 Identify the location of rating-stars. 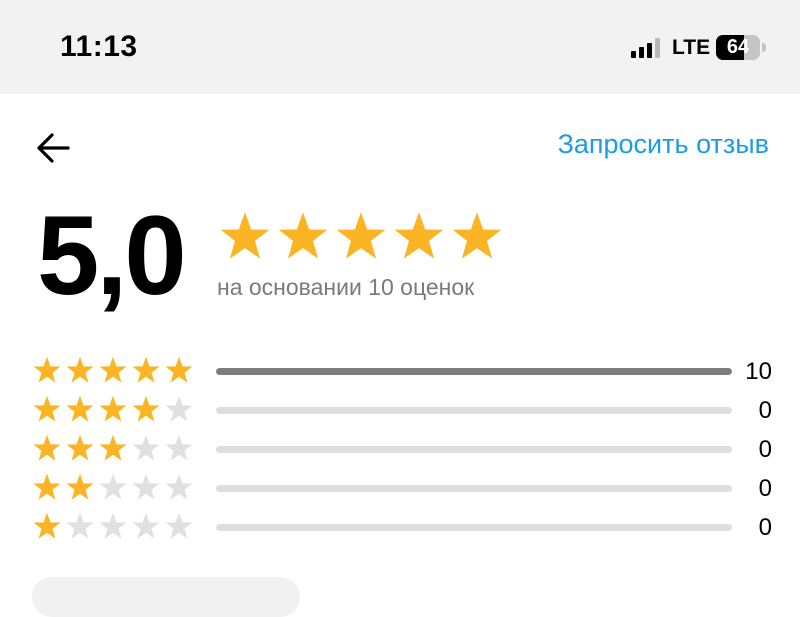
(361, 236).